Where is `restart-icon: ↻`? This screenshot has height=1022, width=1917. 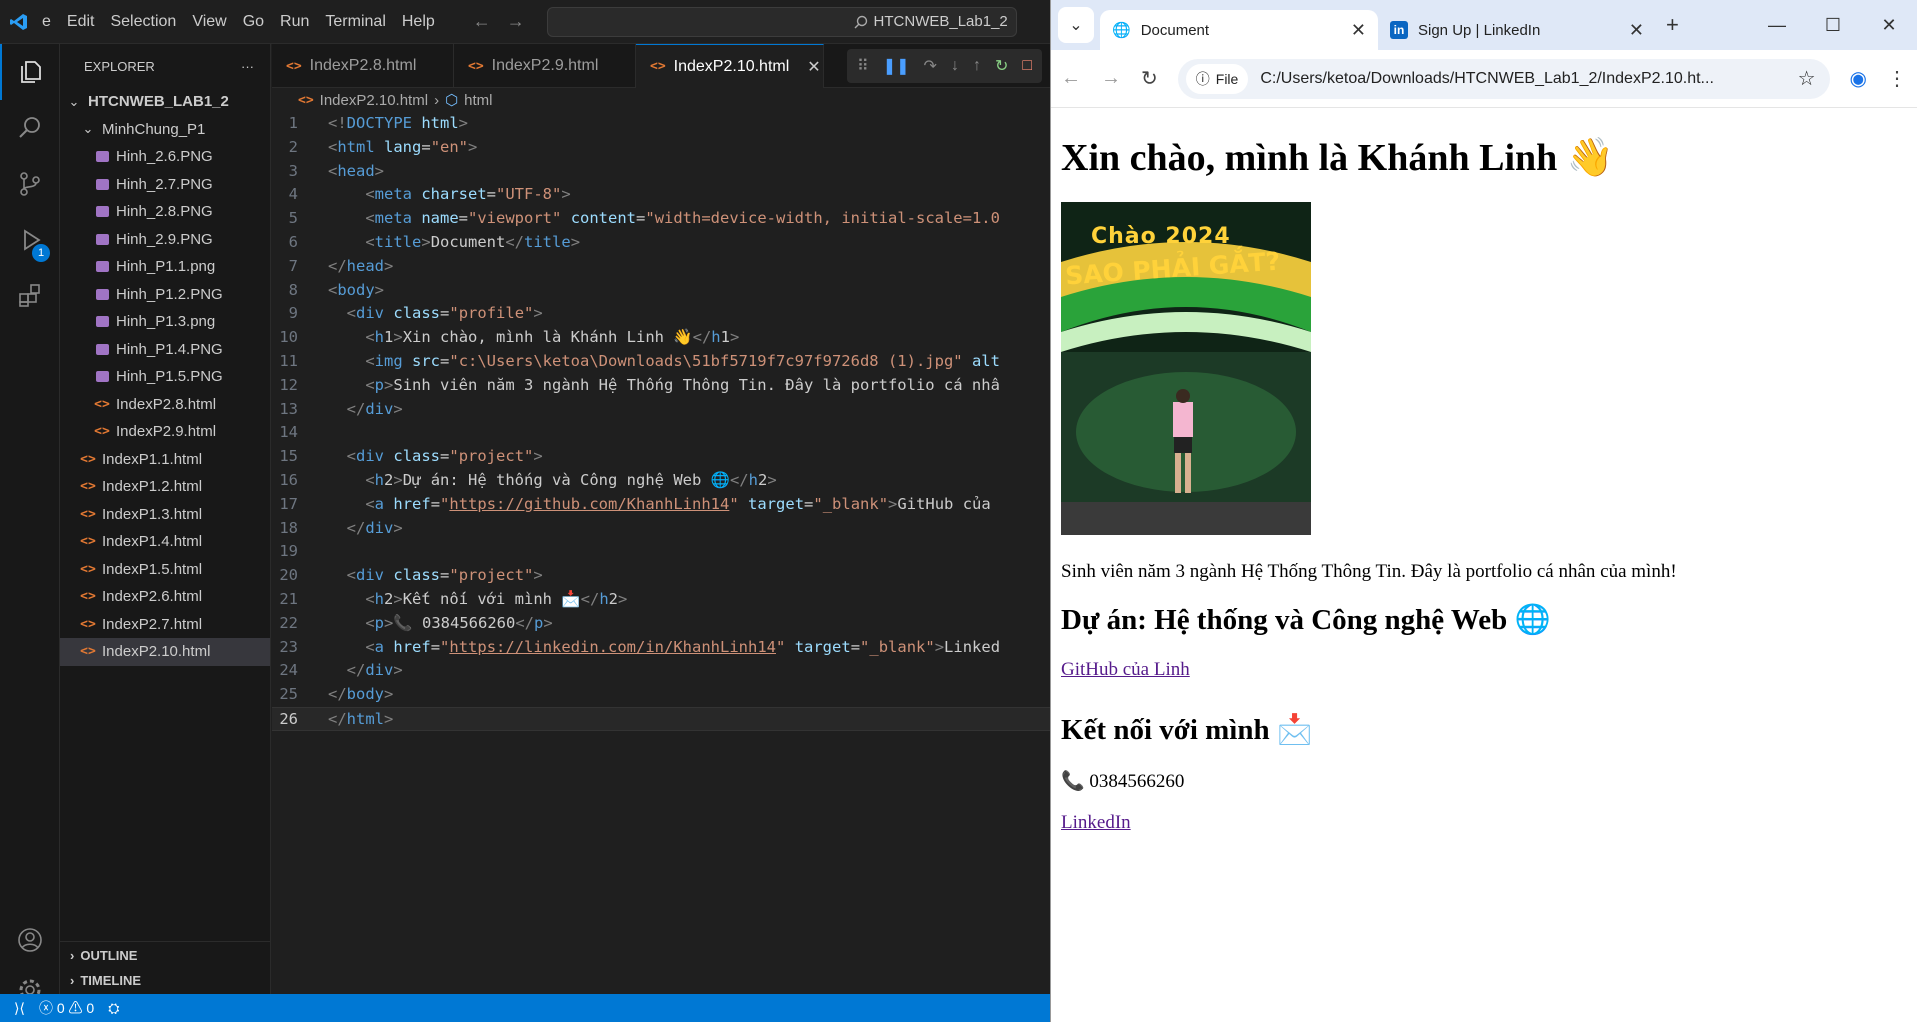
restart-icon: ↻ is located at coordinates (1001, 66).